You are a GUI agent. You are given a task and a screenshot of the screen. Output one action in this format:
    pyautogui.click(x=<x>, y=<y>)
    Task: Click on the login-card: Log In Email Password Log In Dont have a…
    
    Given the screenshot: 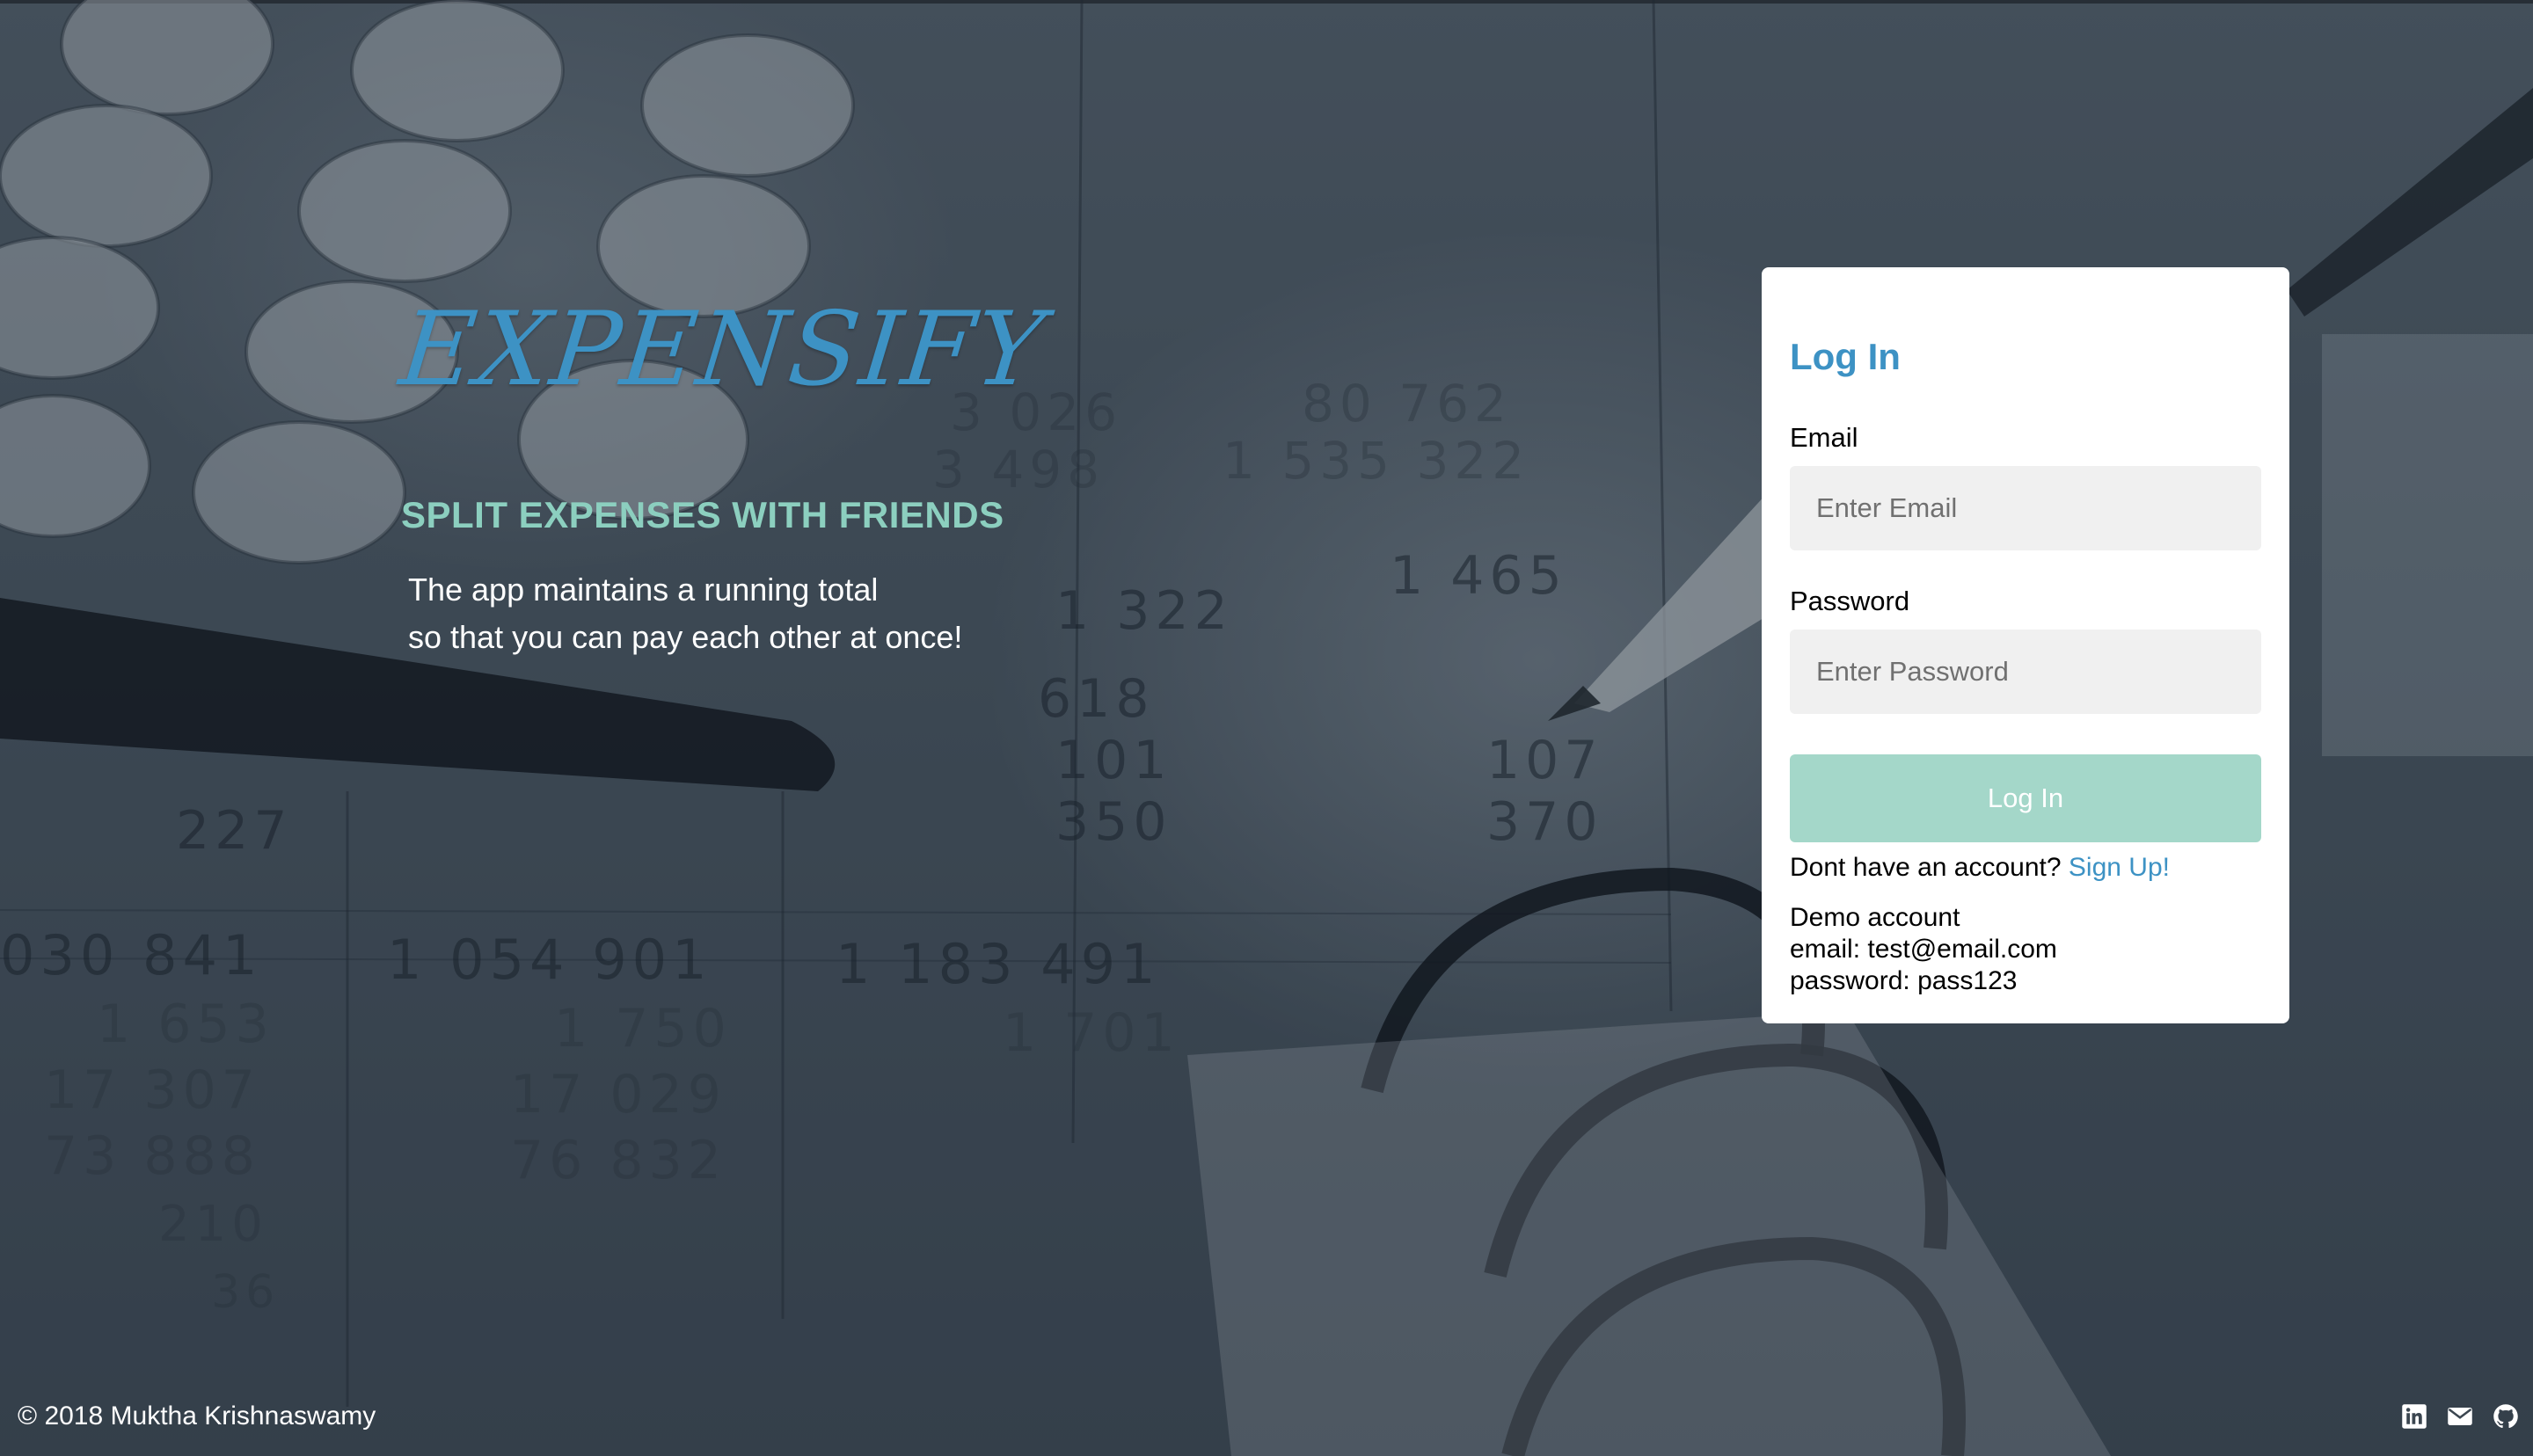 What is the action you would take?
    pyautogui.click(x=2025, y=645)
    